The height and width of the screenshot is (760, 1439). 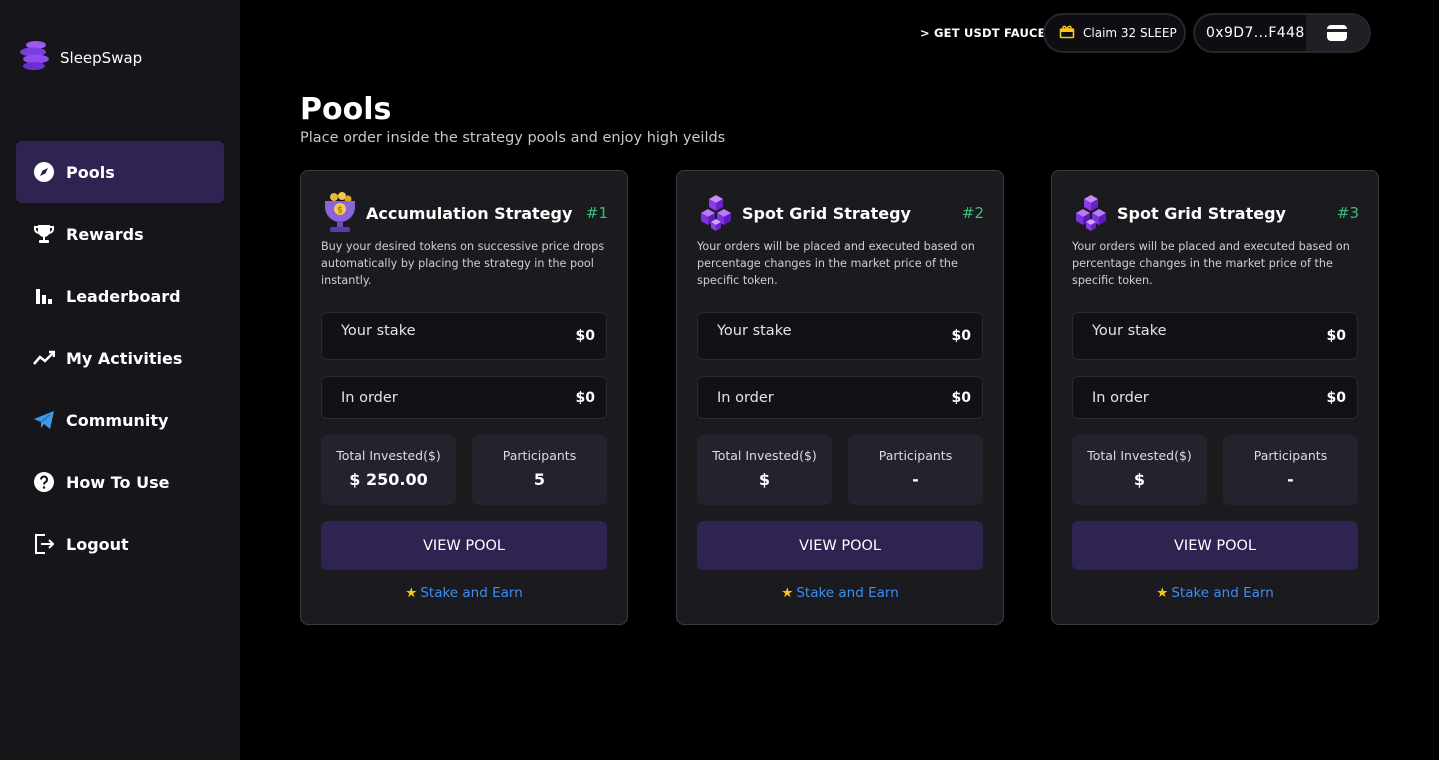 What do you see at coordinates (469, 213) in the screenshot?
I see `pool-title: Accumulation Strategy` at bounding box center [469, 213].